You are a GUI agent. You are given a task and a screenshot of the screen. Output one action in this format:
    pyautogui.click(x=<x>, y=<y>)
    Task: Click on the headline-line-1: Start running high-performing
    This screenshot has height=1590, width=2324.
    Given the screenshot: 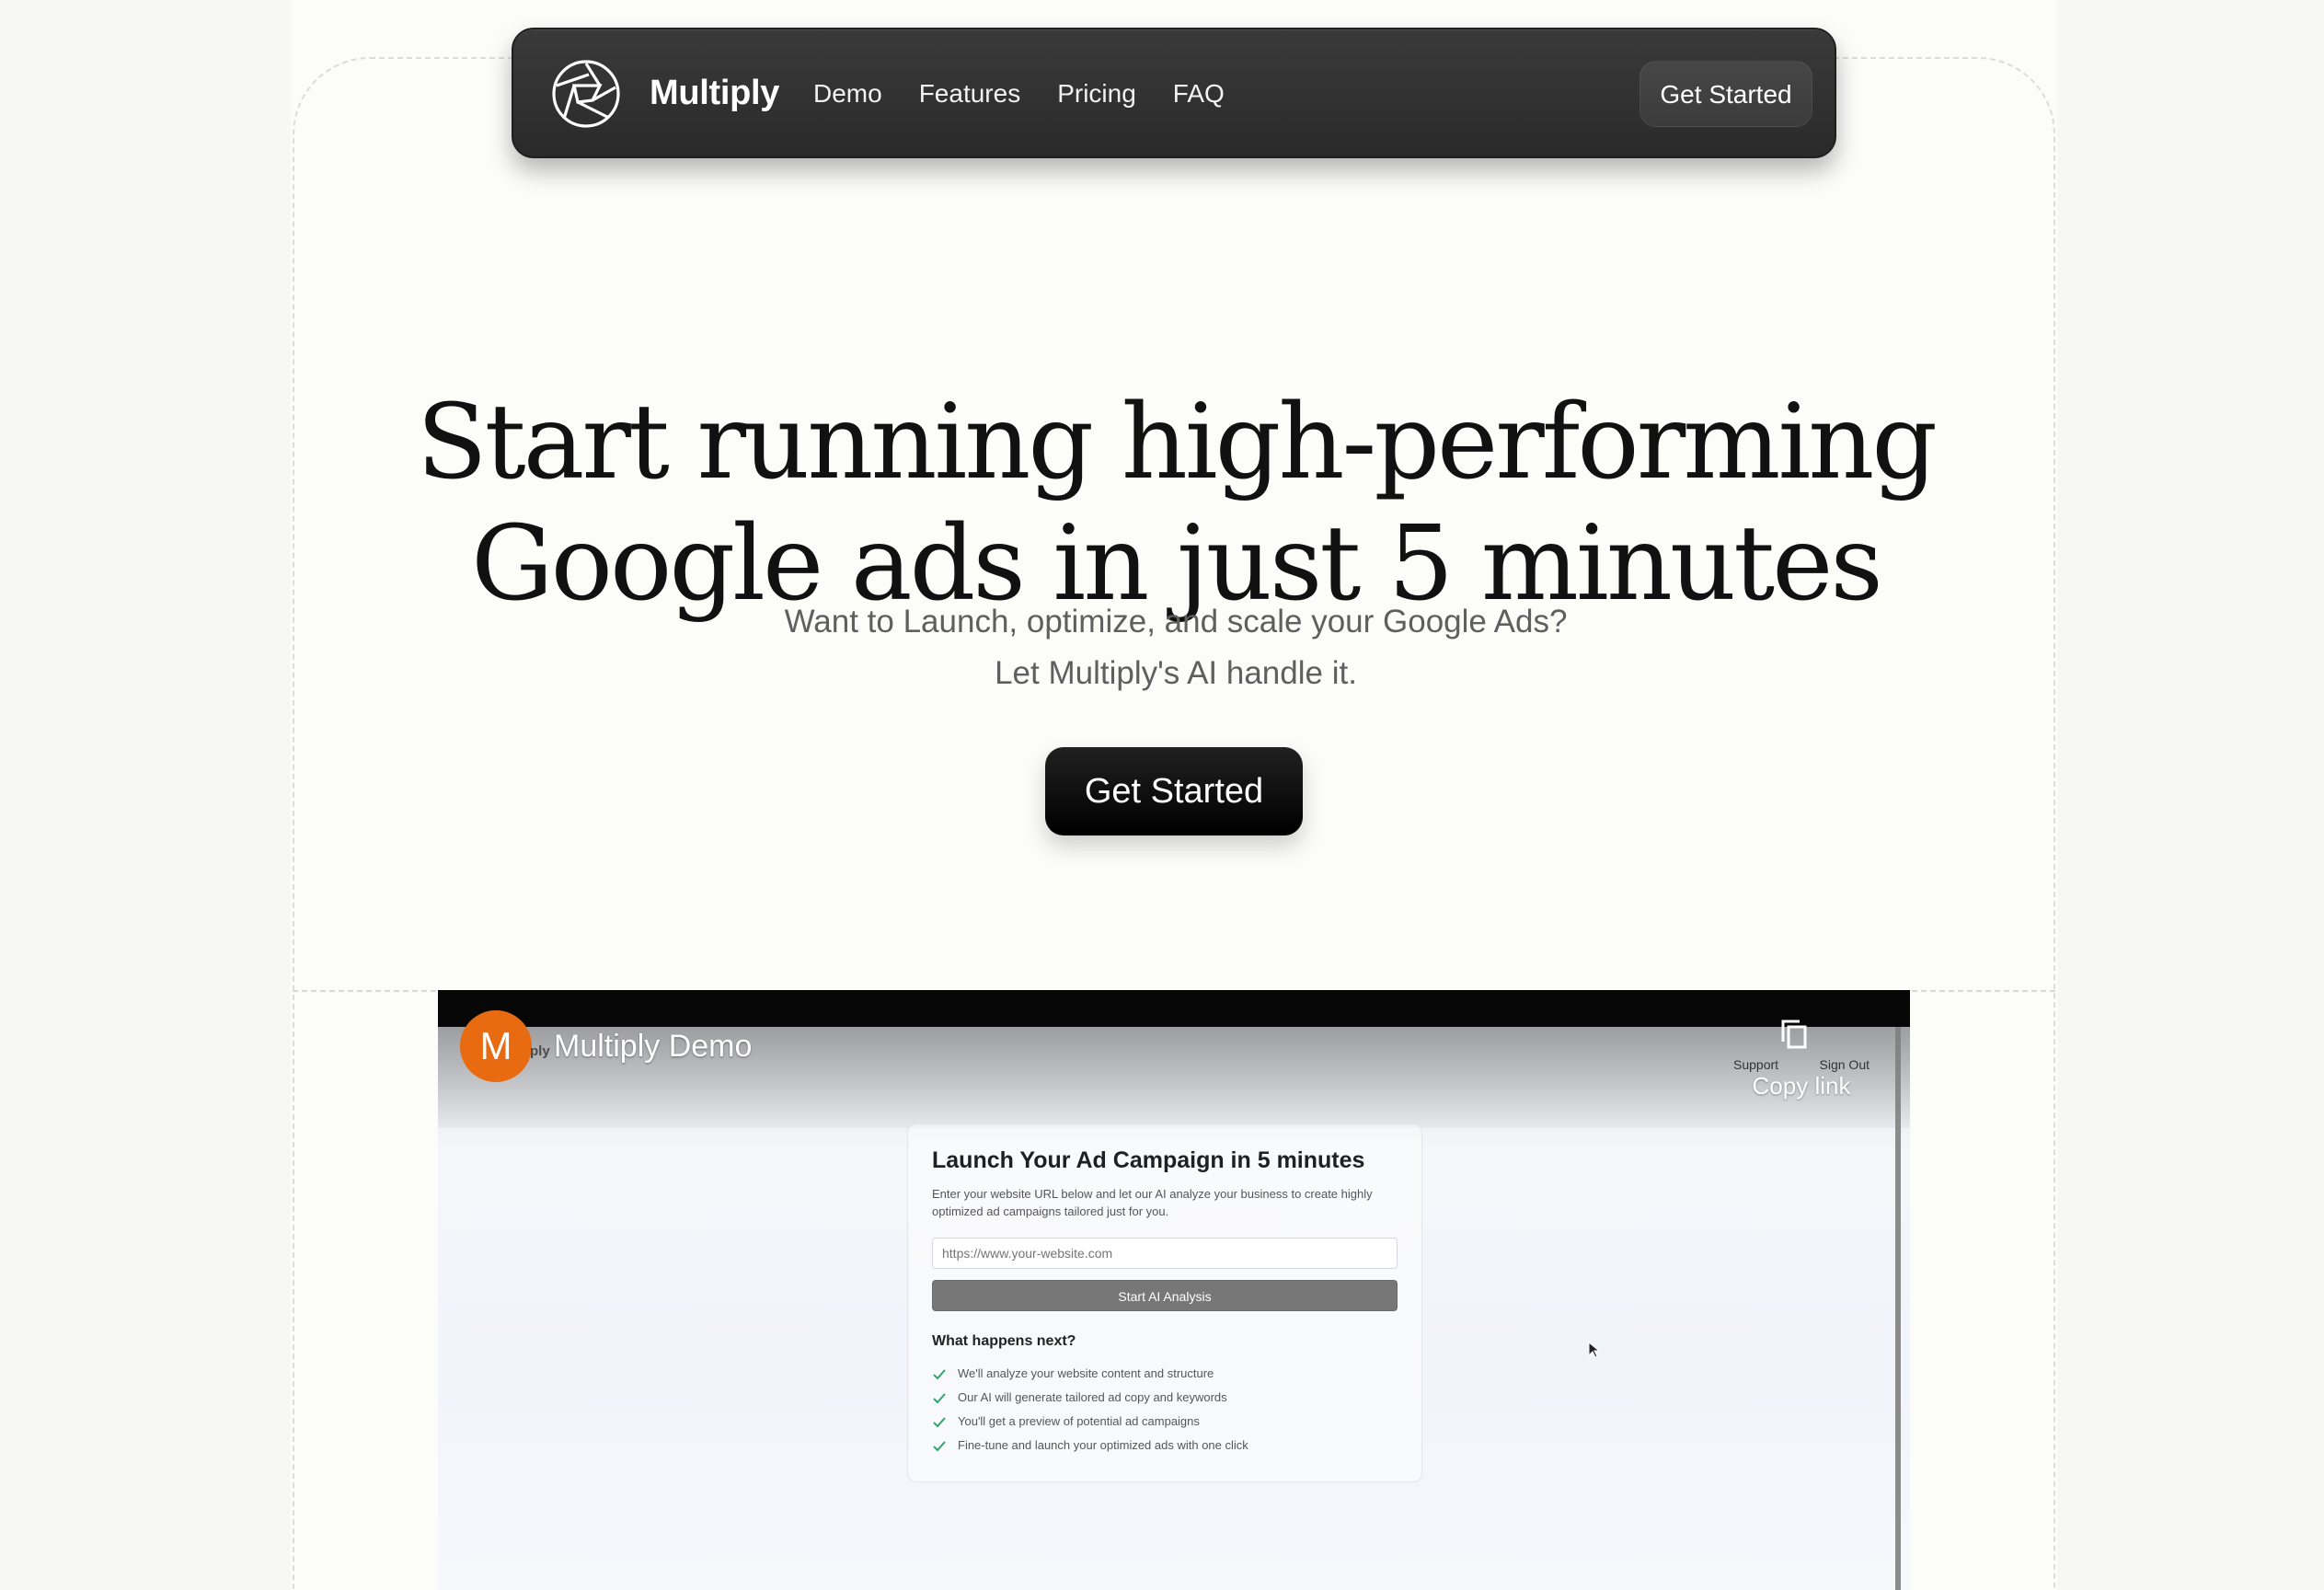 What is the action you would take?
    pyautogui.click(x=1177, y=443)
    